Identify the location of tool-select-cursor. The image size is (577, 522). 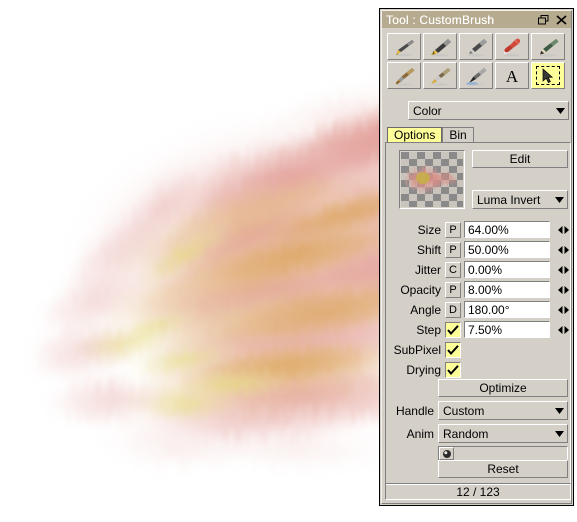
(548, 75).